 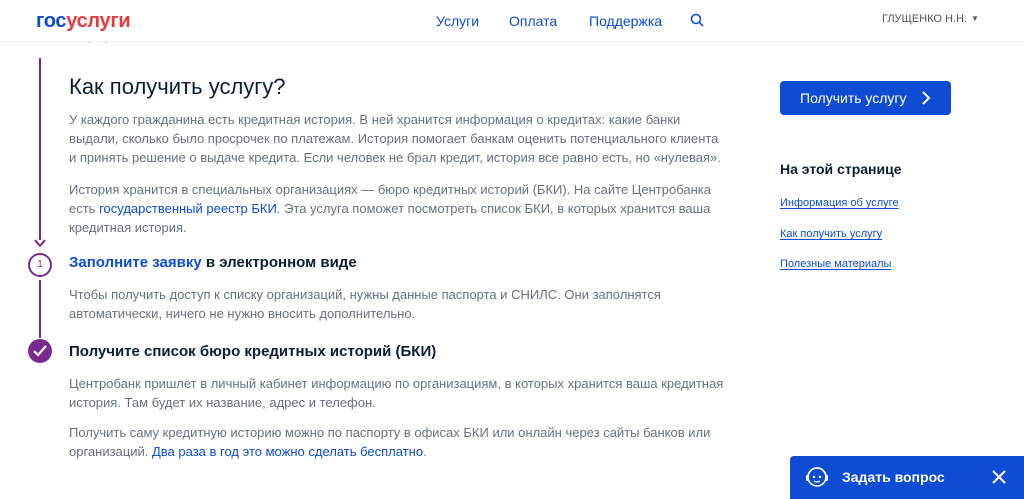 What do you see at coordinates (817, 477) in the screenshot?
I see `chatbot-icon` at bounding box center [817, 477].